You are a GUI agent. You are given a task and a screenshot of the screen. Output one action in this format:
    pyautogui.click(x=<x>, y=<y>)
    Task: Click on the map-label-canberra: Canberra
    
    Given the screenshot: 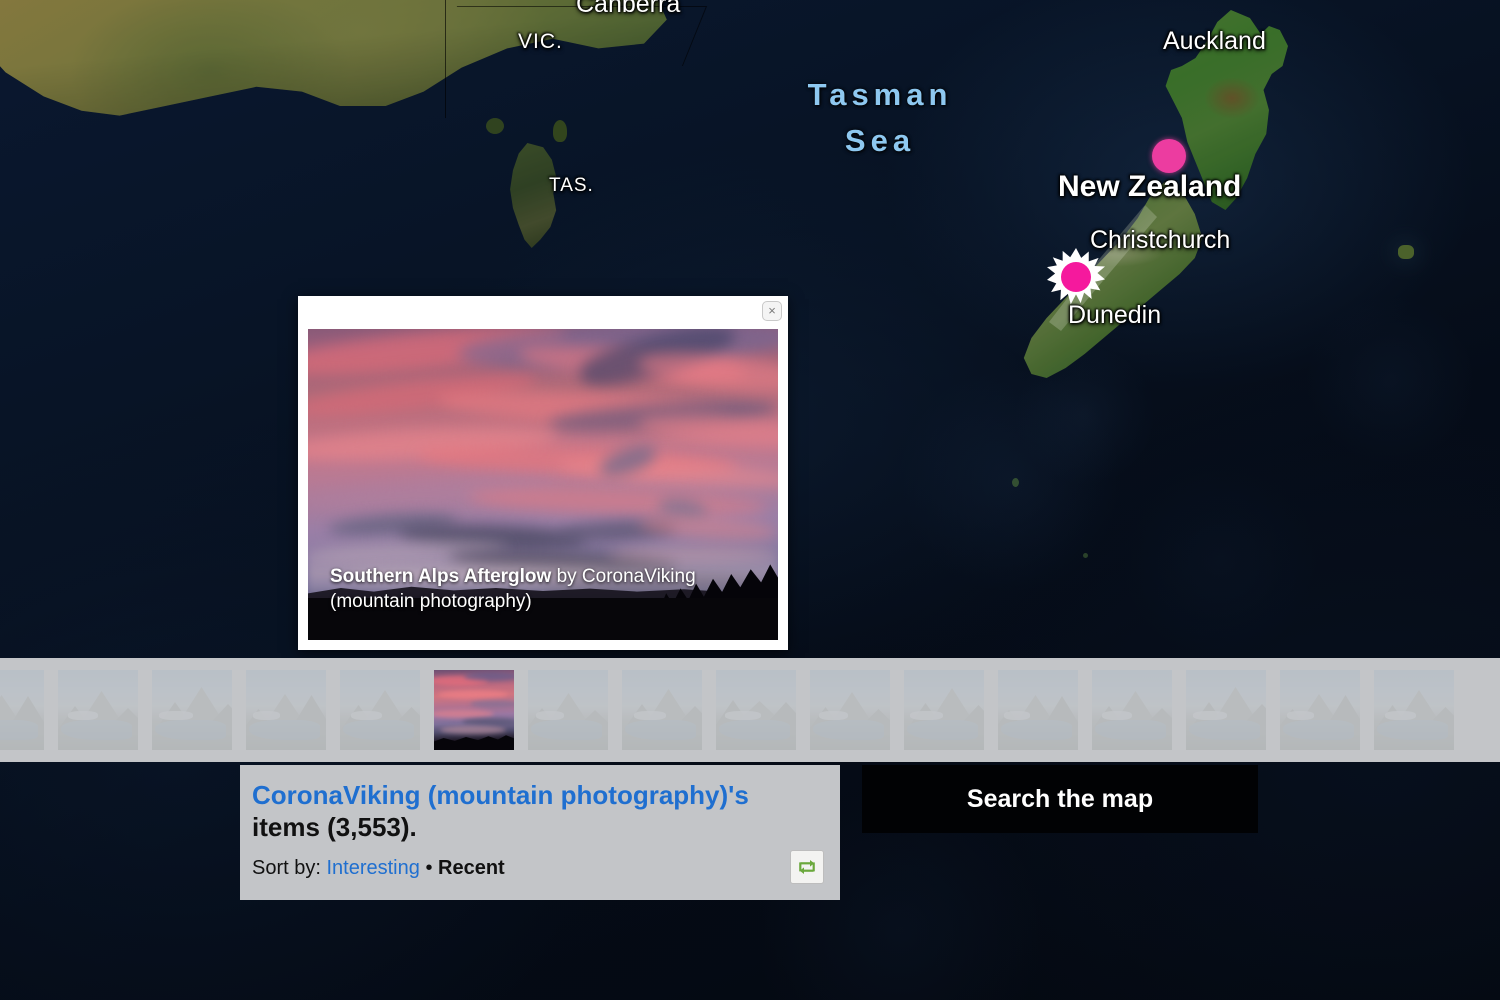 What is the action you would take?
    pyautogui.click(x=628, y=9)
    